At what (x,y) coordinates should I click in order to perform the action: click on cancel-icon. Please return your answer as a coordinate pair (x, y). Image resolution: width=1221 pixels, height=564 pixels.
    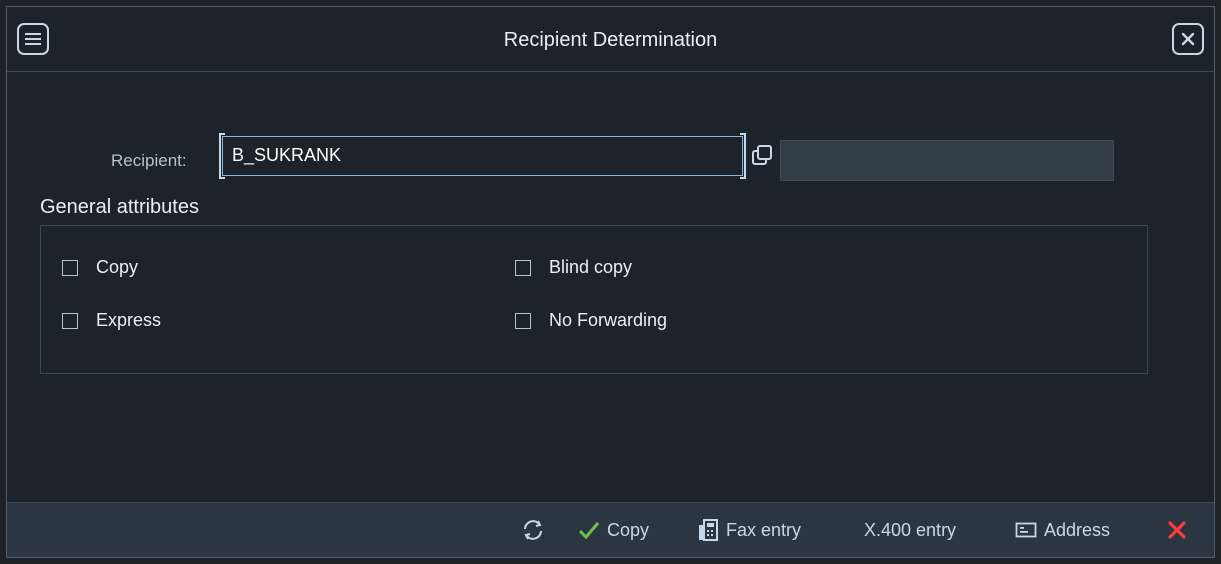
    Looking at the image, I should click on (1177, 530).